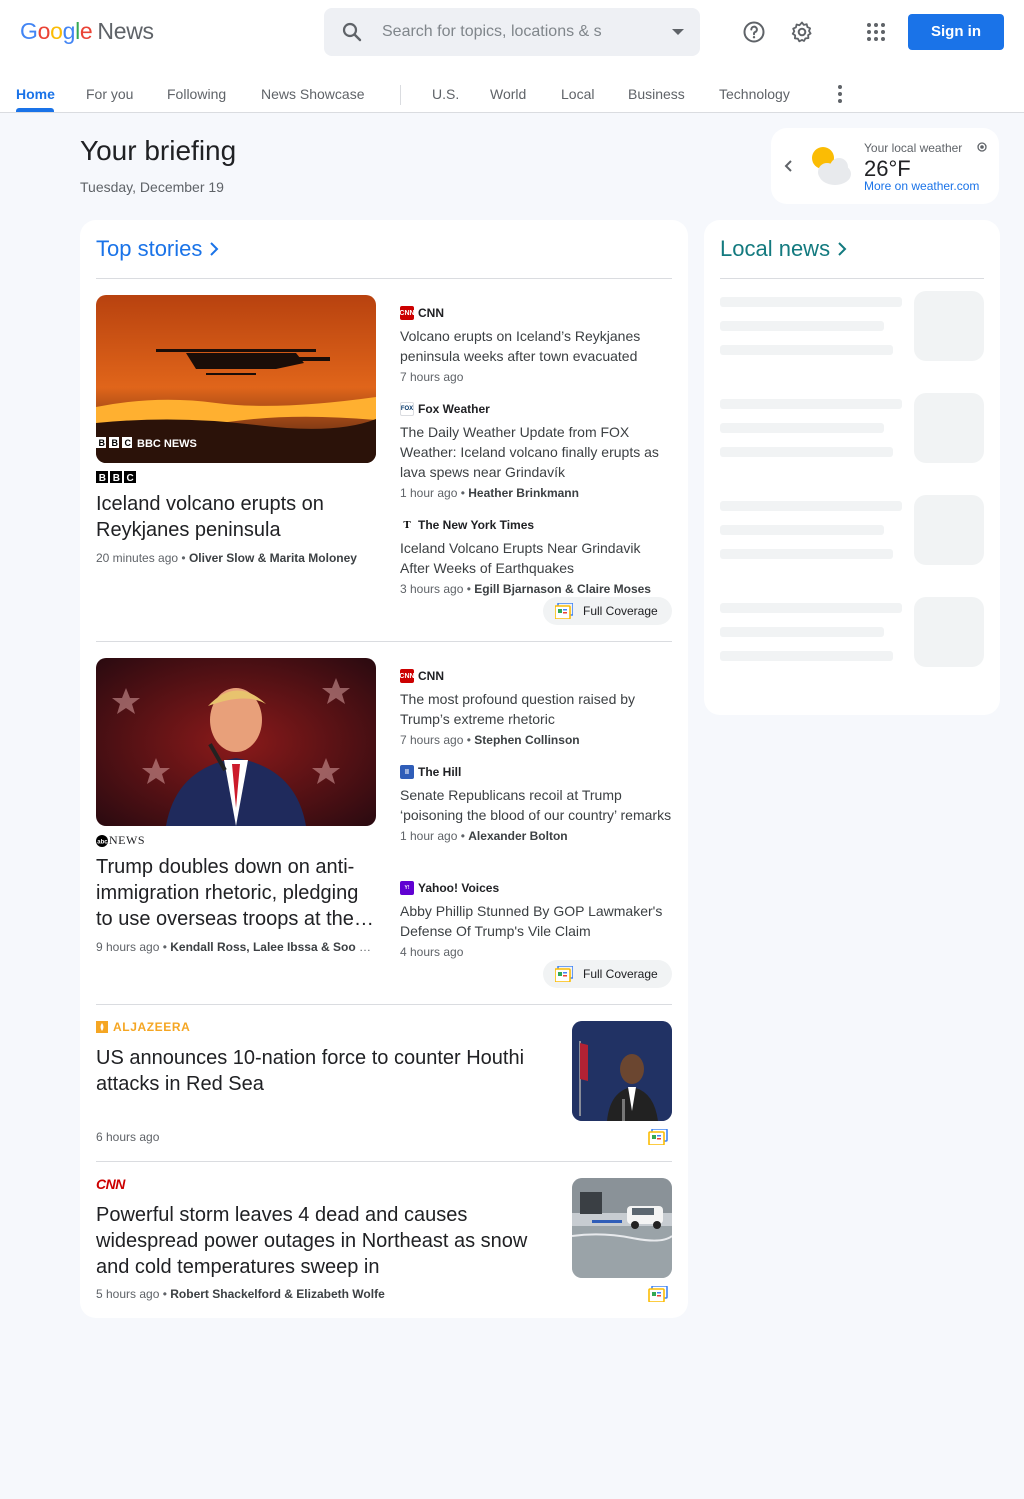 The image size is (1024, 1499). I want to click on abc-logo-icon: abc, so click(102, 840).